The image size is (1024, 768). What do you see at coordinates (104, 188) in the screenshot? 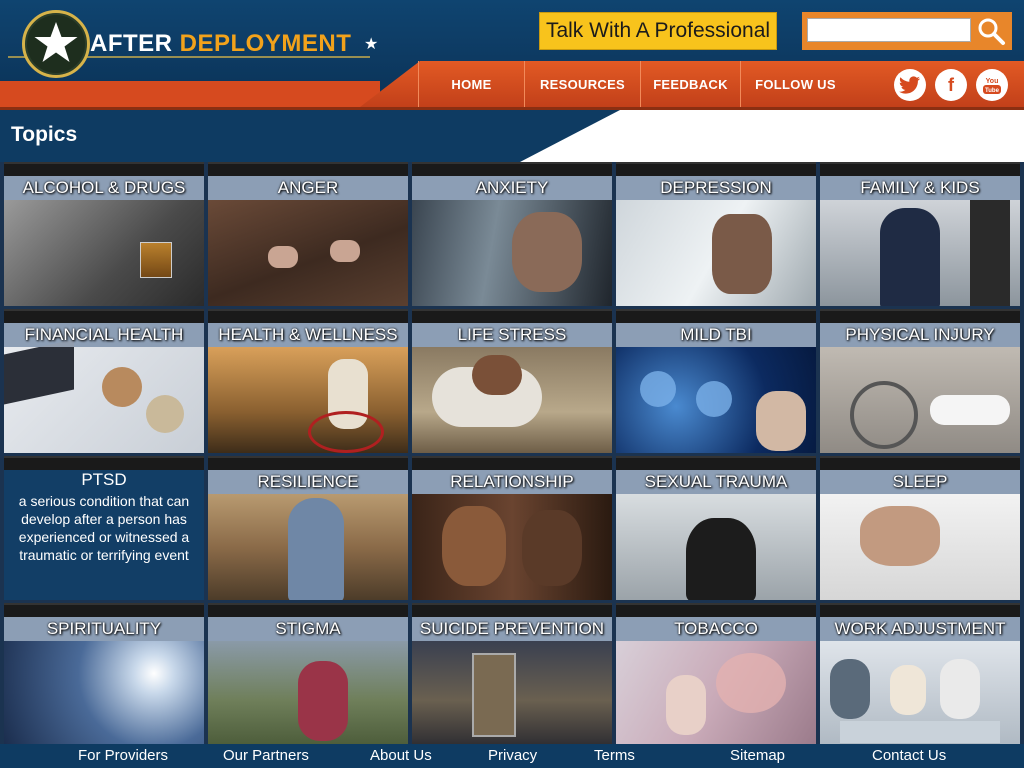
I see `tile-label: ALCOHOL & DRUGS` at bounding box center [104, 188].